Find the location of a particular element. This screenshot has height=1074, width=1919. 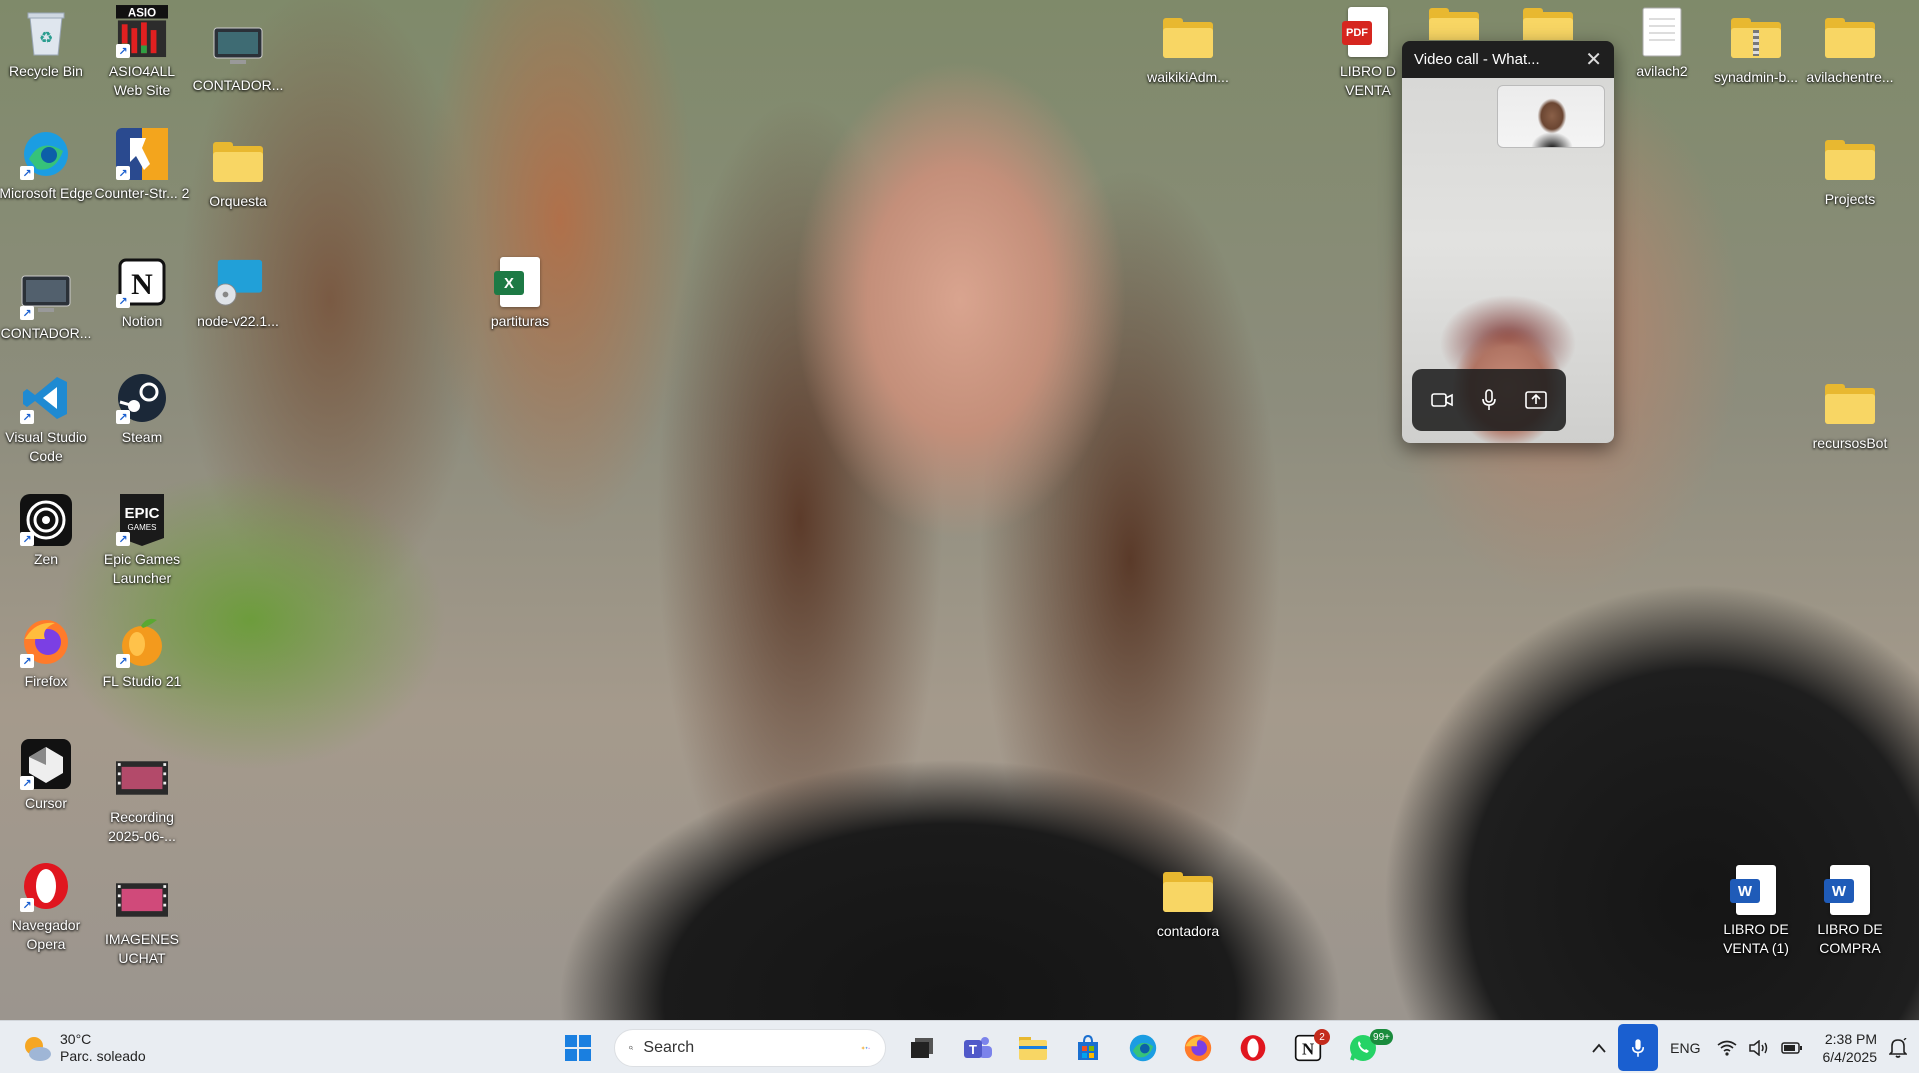

close-call-window-button: ✕ is located at coordinates (1593, 60).